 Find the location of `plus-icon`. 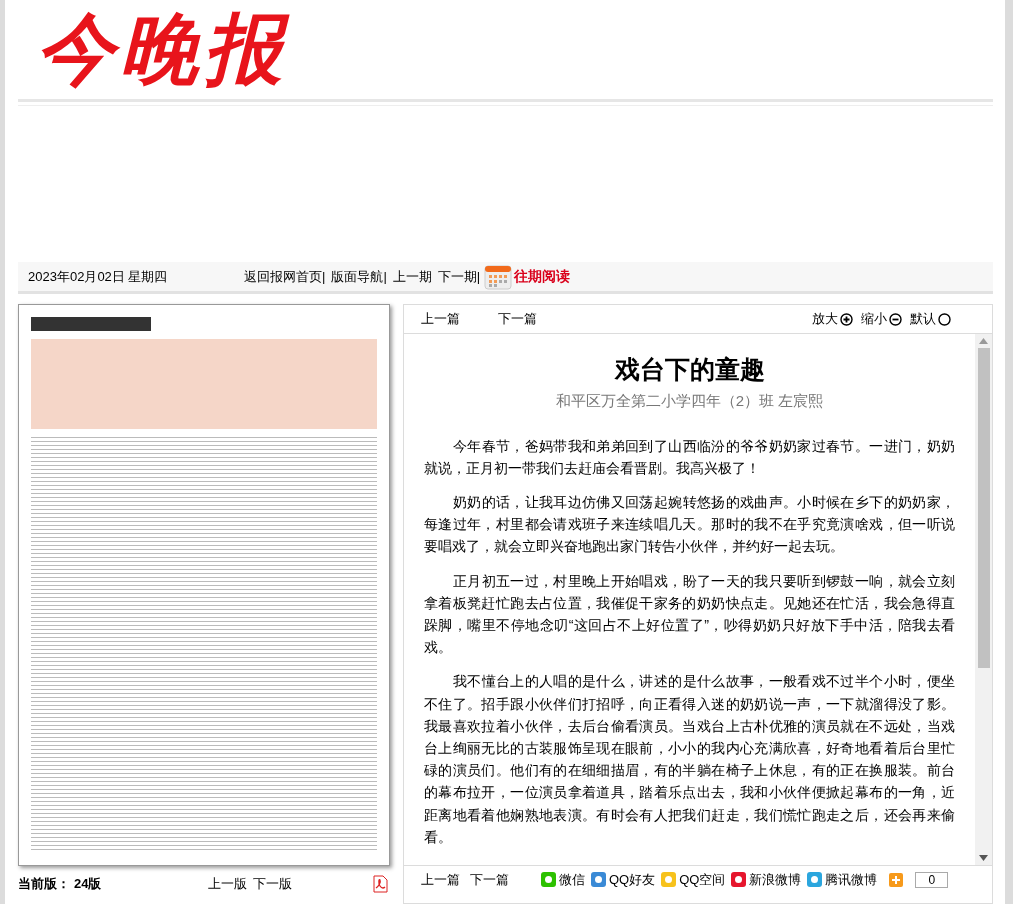

plus-icon is located at coordinates (896, 879).